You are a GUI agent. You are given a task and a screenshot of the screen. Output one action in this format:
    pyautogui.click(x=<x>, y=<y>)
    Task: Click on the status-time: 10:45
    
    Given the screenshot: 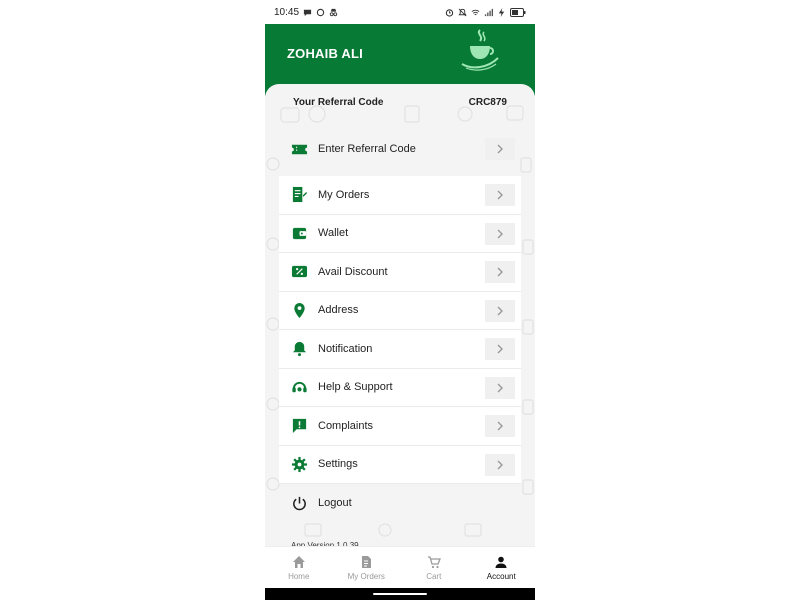 What is the action you would take?
    pyautogui.click(x=287, y=12)
    